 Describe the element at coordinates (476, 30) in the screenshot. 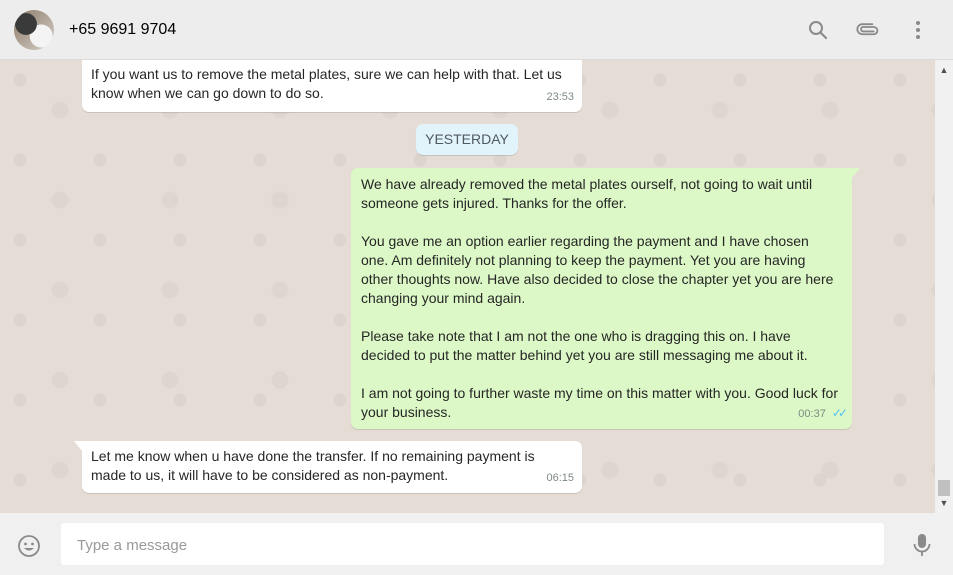

I see `chat-header: +65 9691 9704` at that location.